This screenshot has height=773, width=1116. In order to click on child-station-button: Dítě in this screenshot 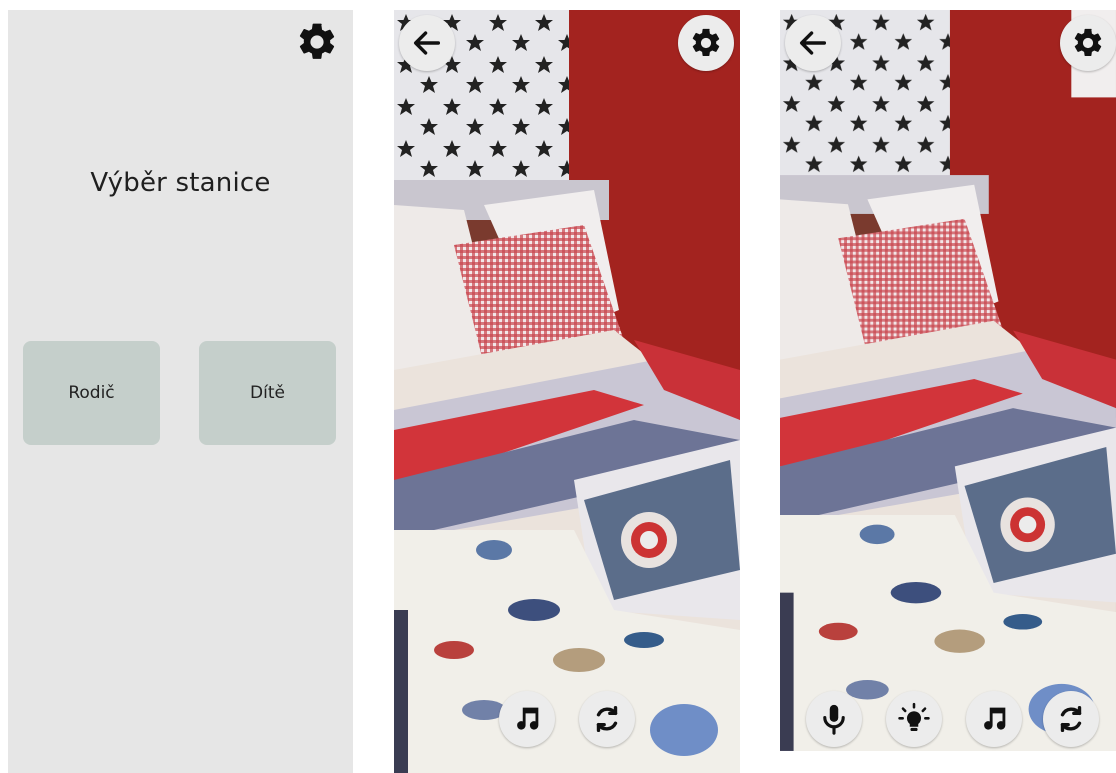, I will do `click(267, 393)`.